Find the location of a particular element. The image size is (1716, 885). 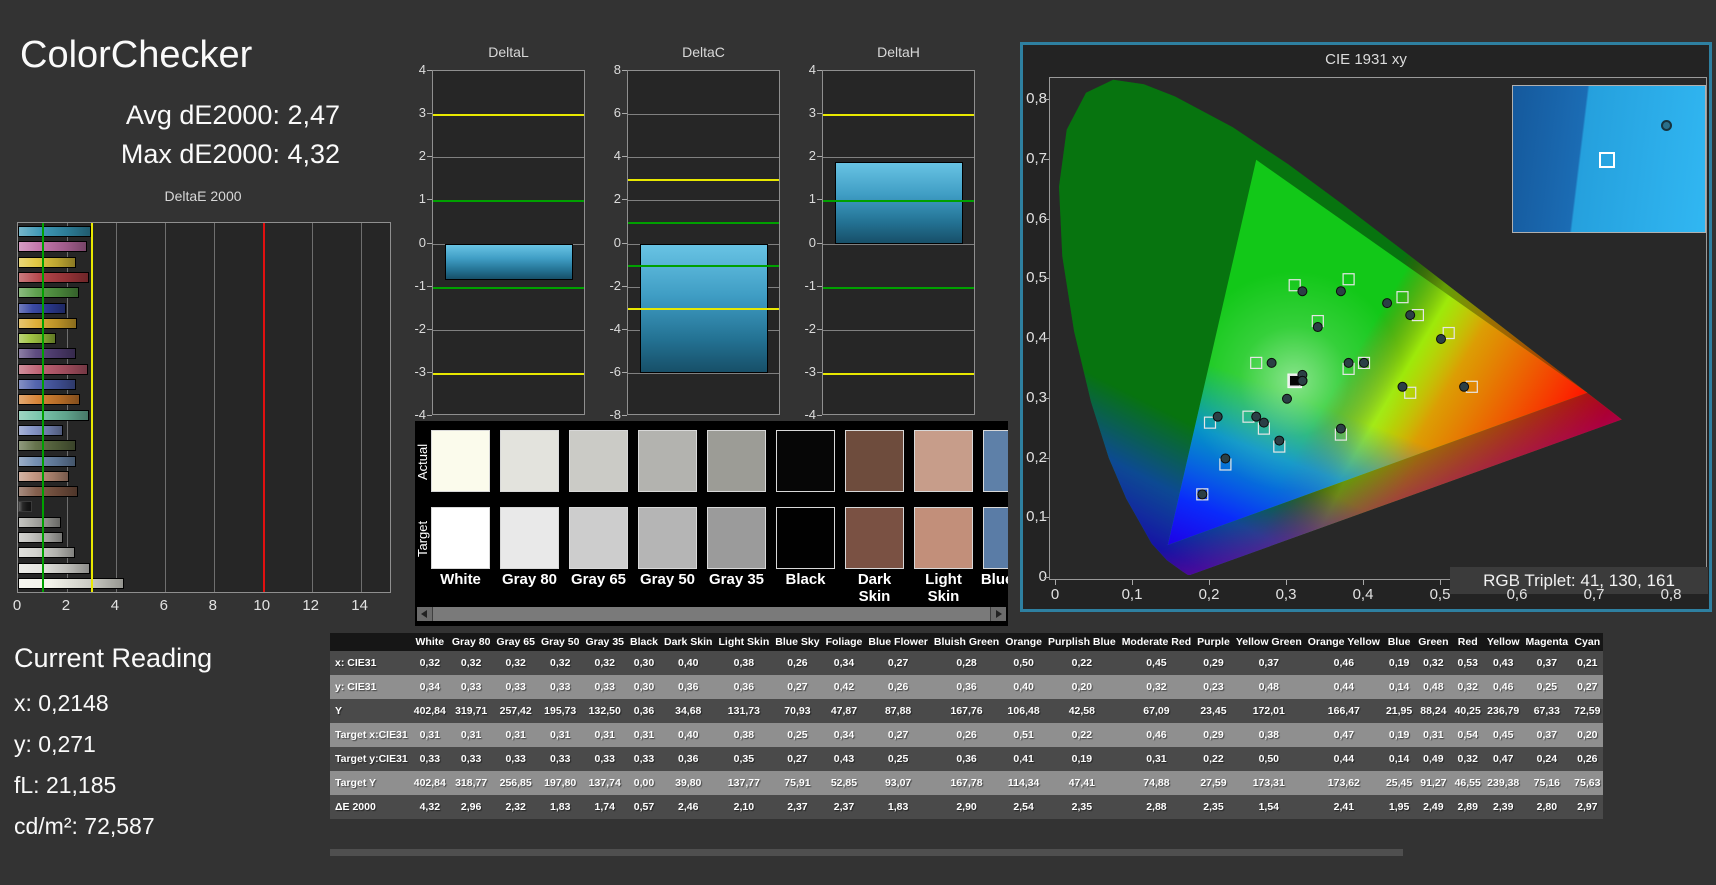

deltae-bar-red is located at coordinates (53, 277).